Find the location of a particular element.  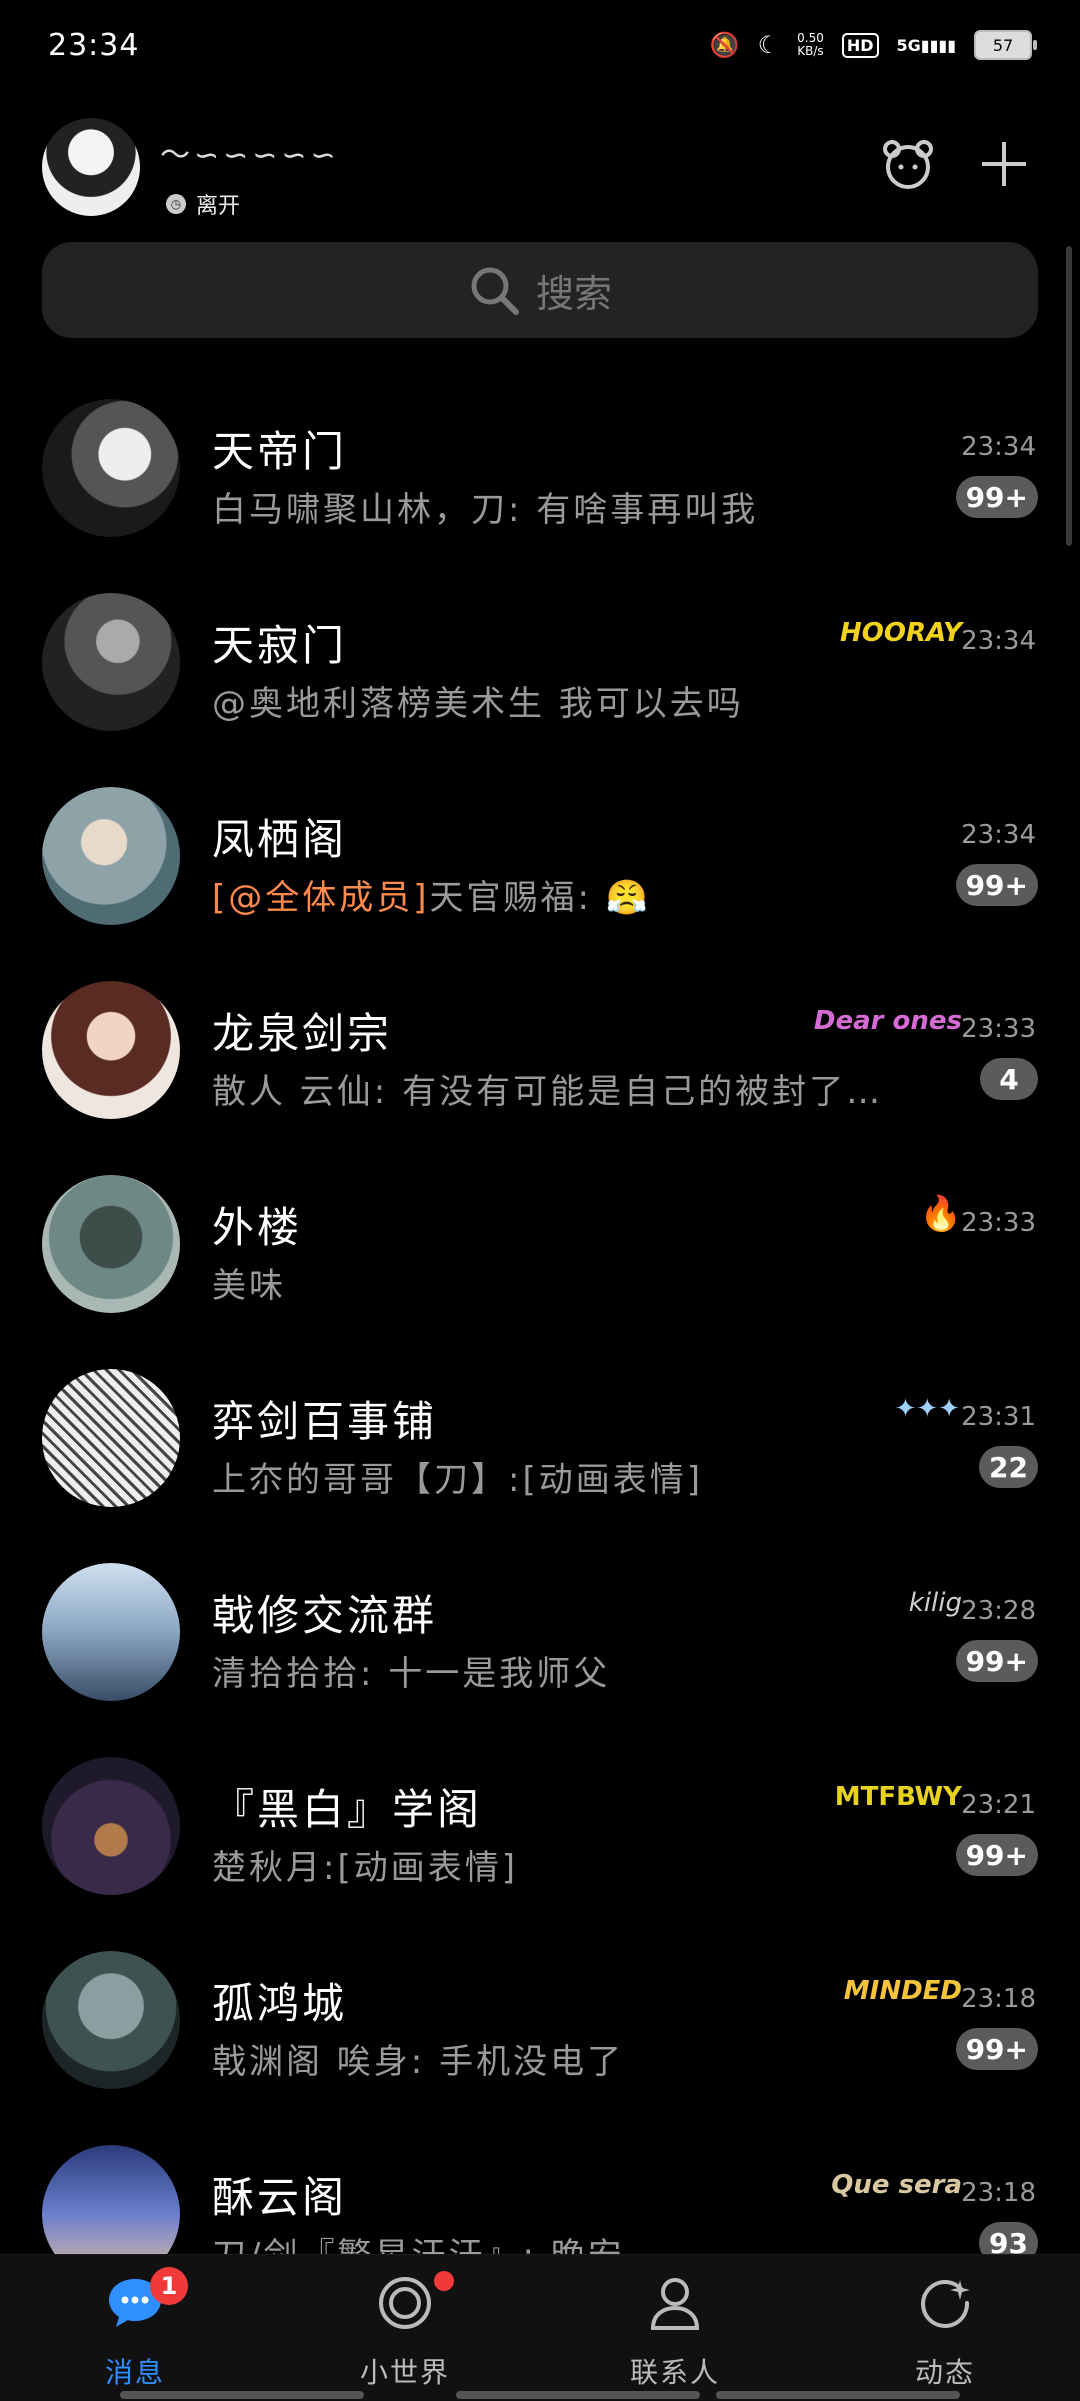

nav-contacts: 联系人 is located at coordinates (675, 2328).